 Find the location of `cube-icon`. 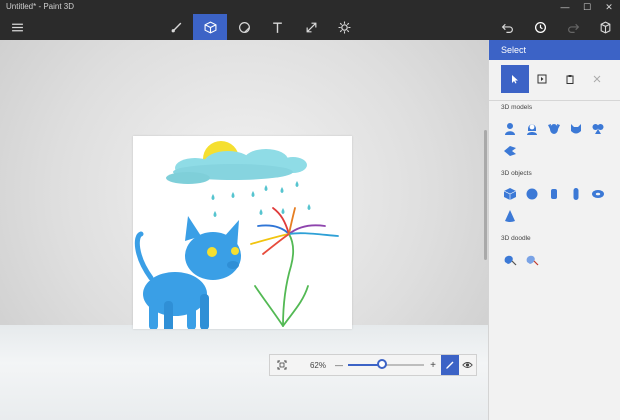

cube-icon is located at coordinates (510, 194).